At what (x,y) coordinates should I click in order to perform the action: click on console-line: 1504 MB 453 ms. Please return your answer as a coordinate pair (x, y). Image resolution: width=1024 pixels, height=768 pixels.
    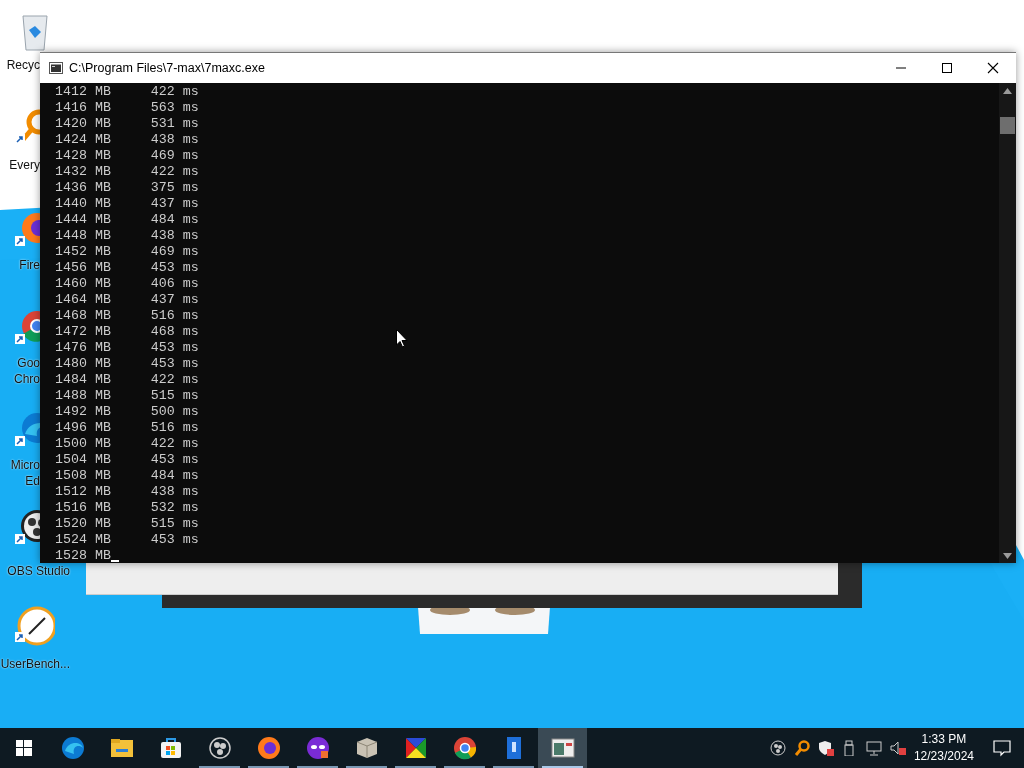
    Looking at the image, I should click on (127, 460).